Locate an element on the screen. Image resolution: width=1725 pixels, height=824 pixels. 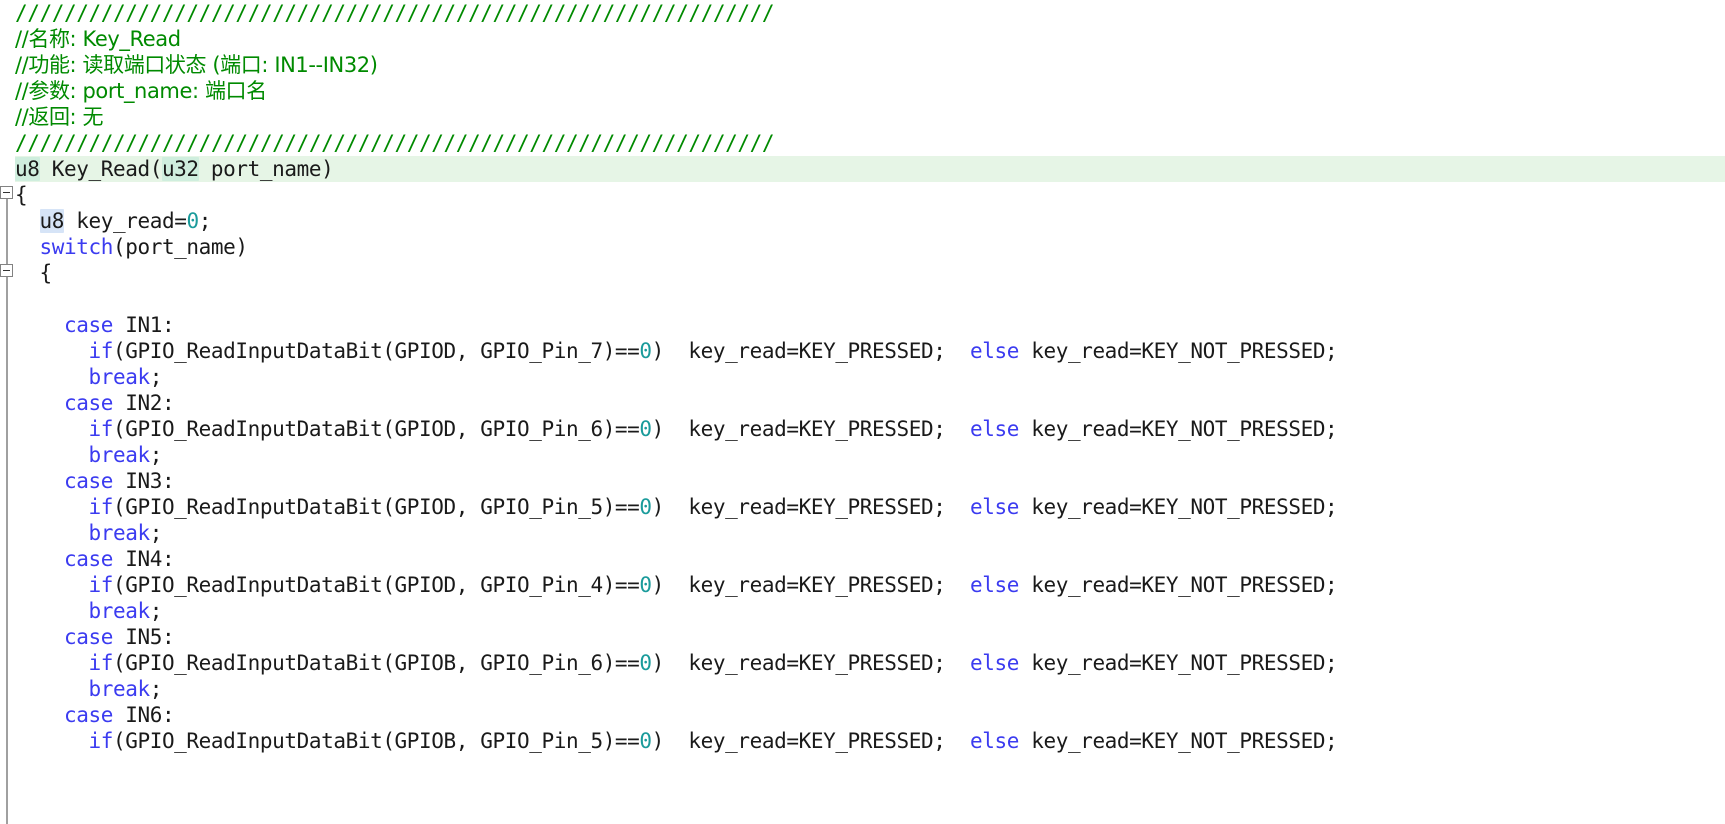
code-line-text: //返回: 无 is located at coordinates (52, 117).